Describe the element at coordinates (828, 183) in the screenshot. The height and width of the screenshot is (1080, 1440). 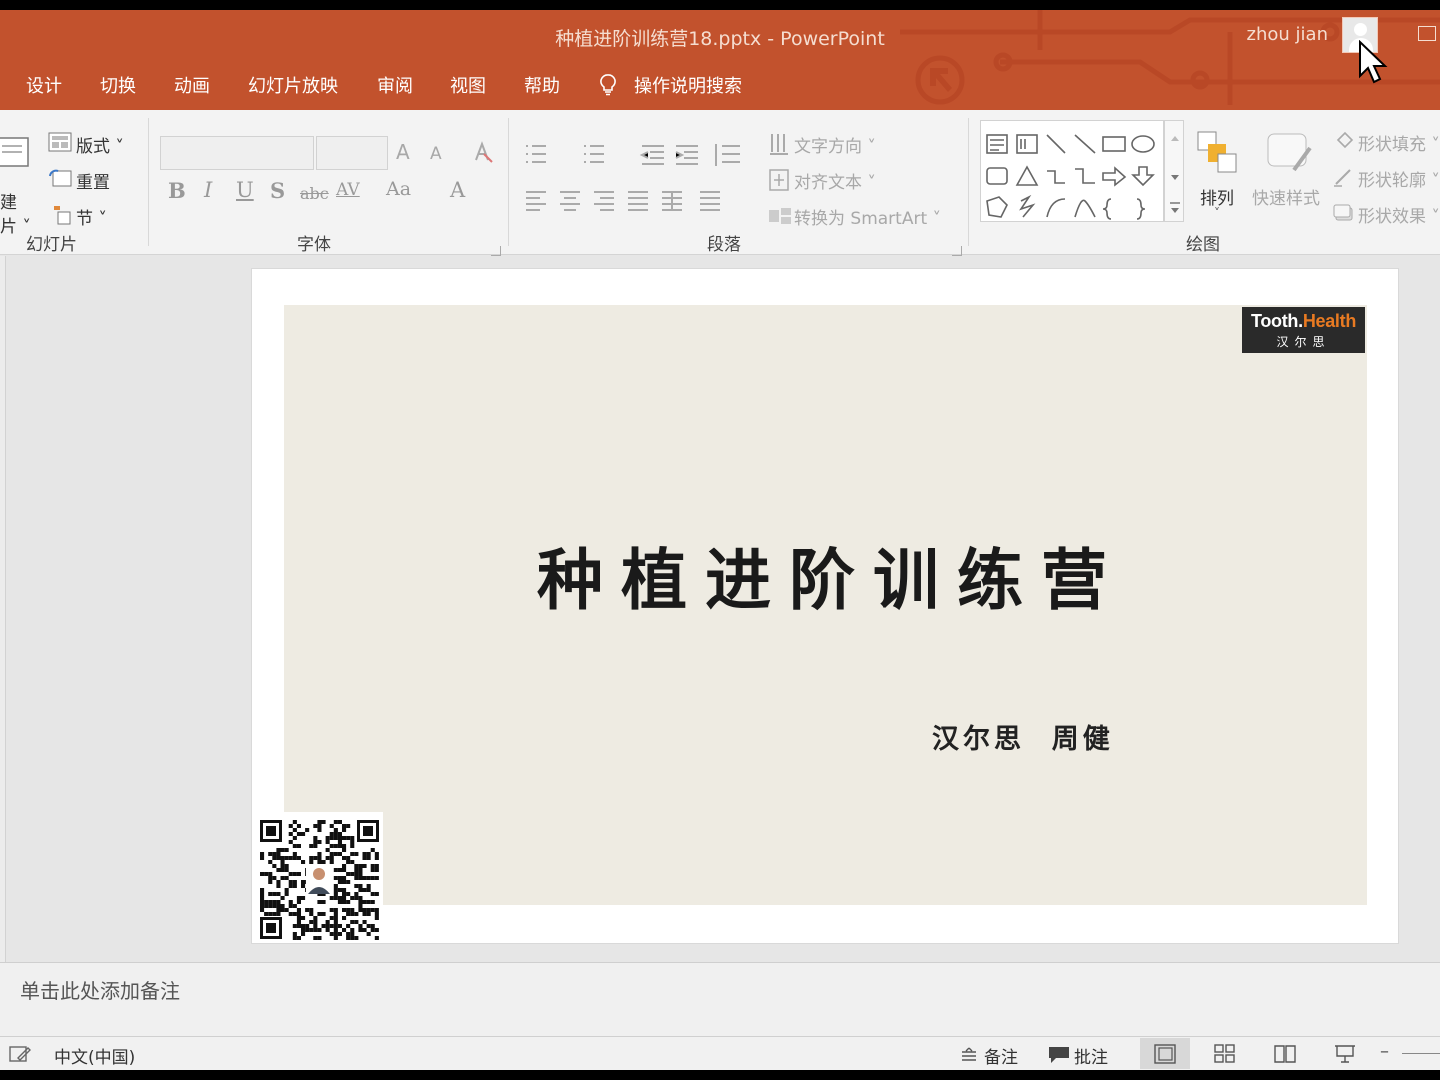
I see `align-text-label: 对齐文本` at that location.